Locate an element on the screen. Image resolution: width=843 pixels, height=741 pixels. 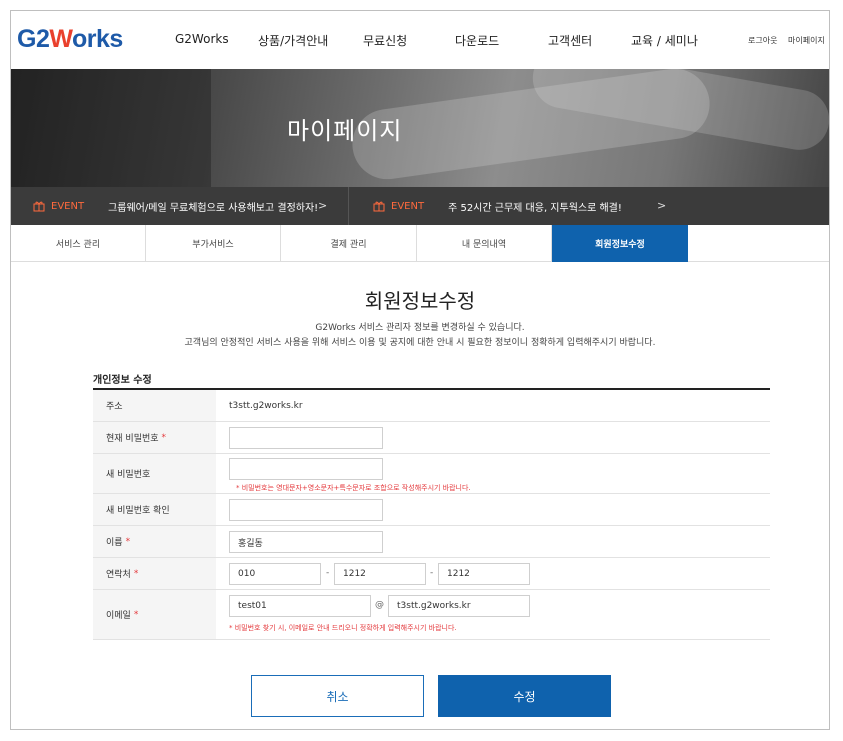
email-id-input is located at coordinates (300, 606).